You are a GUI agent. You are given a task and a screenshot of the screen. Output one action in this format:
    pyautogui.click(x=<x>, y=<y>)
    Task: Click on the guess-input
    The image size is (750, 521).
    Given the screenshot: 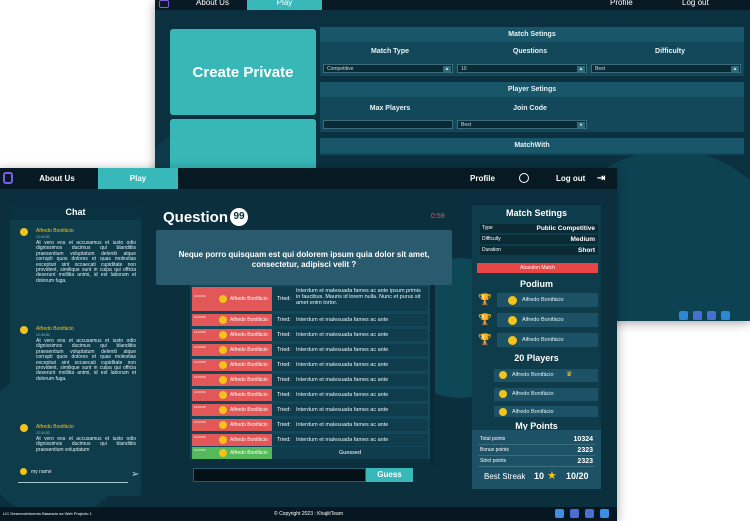 What is the action you would take?
    pyautogui.click(x=279, y=475)
    